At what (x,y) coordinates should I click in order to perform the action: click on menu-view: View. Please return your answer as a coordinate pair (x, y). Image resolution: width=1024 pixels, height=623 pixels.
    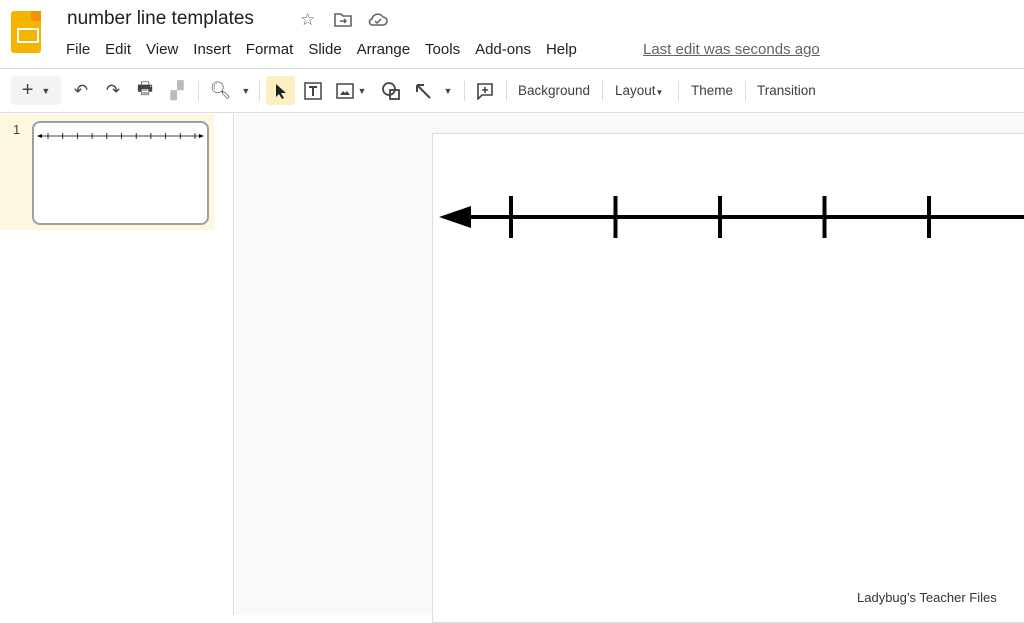
    Looking at the image, I should click on (162, 49).